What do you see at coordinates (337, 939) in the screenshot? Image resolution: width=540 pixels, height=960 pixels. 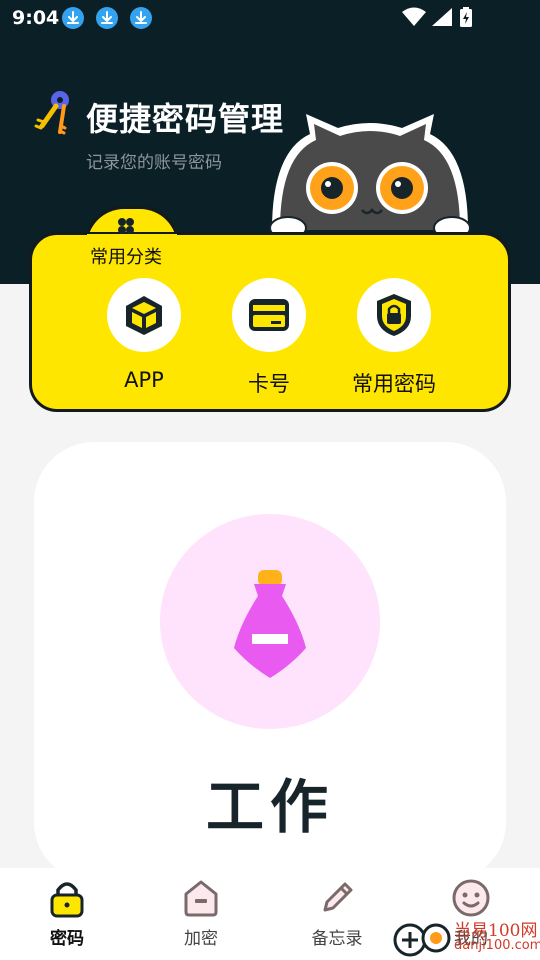 I see `nav-label: 备忘录` at bounding box center [337, 939].